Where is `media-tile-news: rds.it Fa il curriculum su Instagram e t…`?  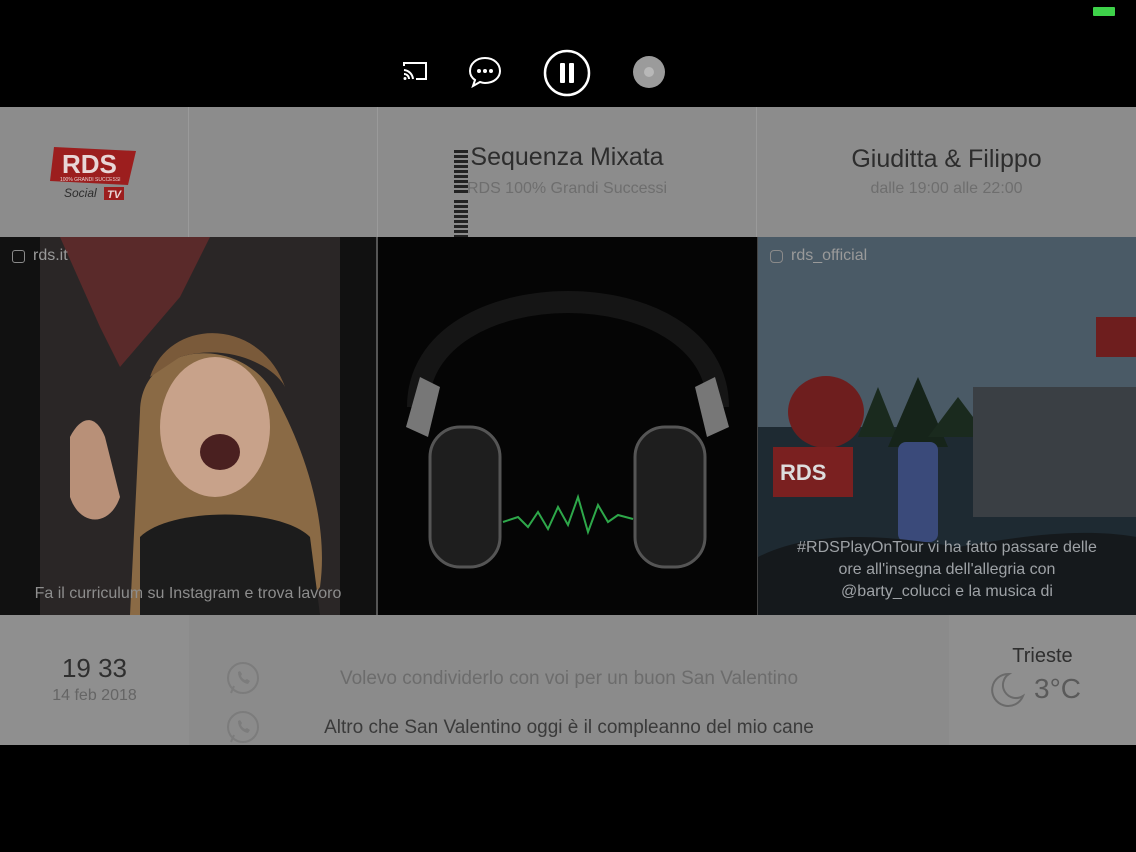 media-tile-news: rds.it Fa il curriculum su Instagram e t… is located at coordinates (189, 426).